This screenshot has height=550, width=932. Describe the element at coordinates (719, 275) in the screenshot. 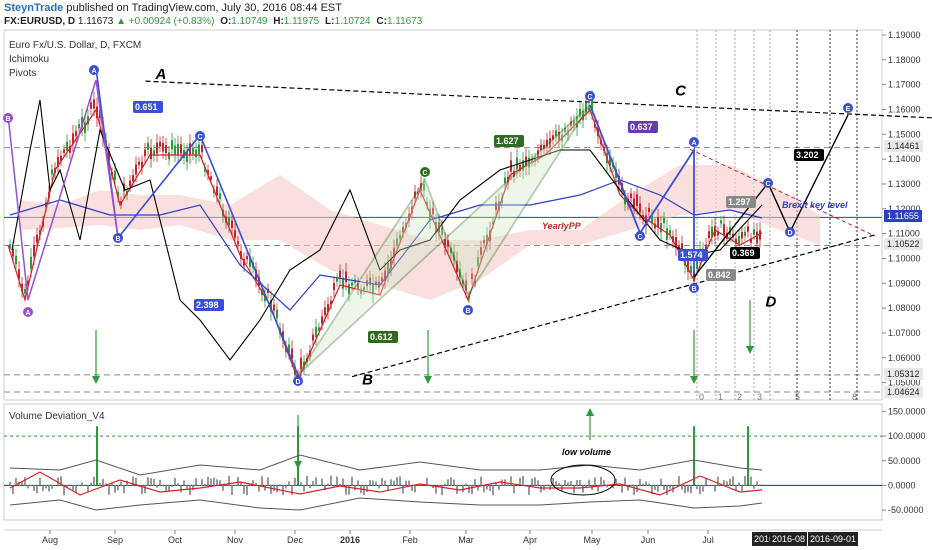

I see `ratio-label: 0.842` at that location.